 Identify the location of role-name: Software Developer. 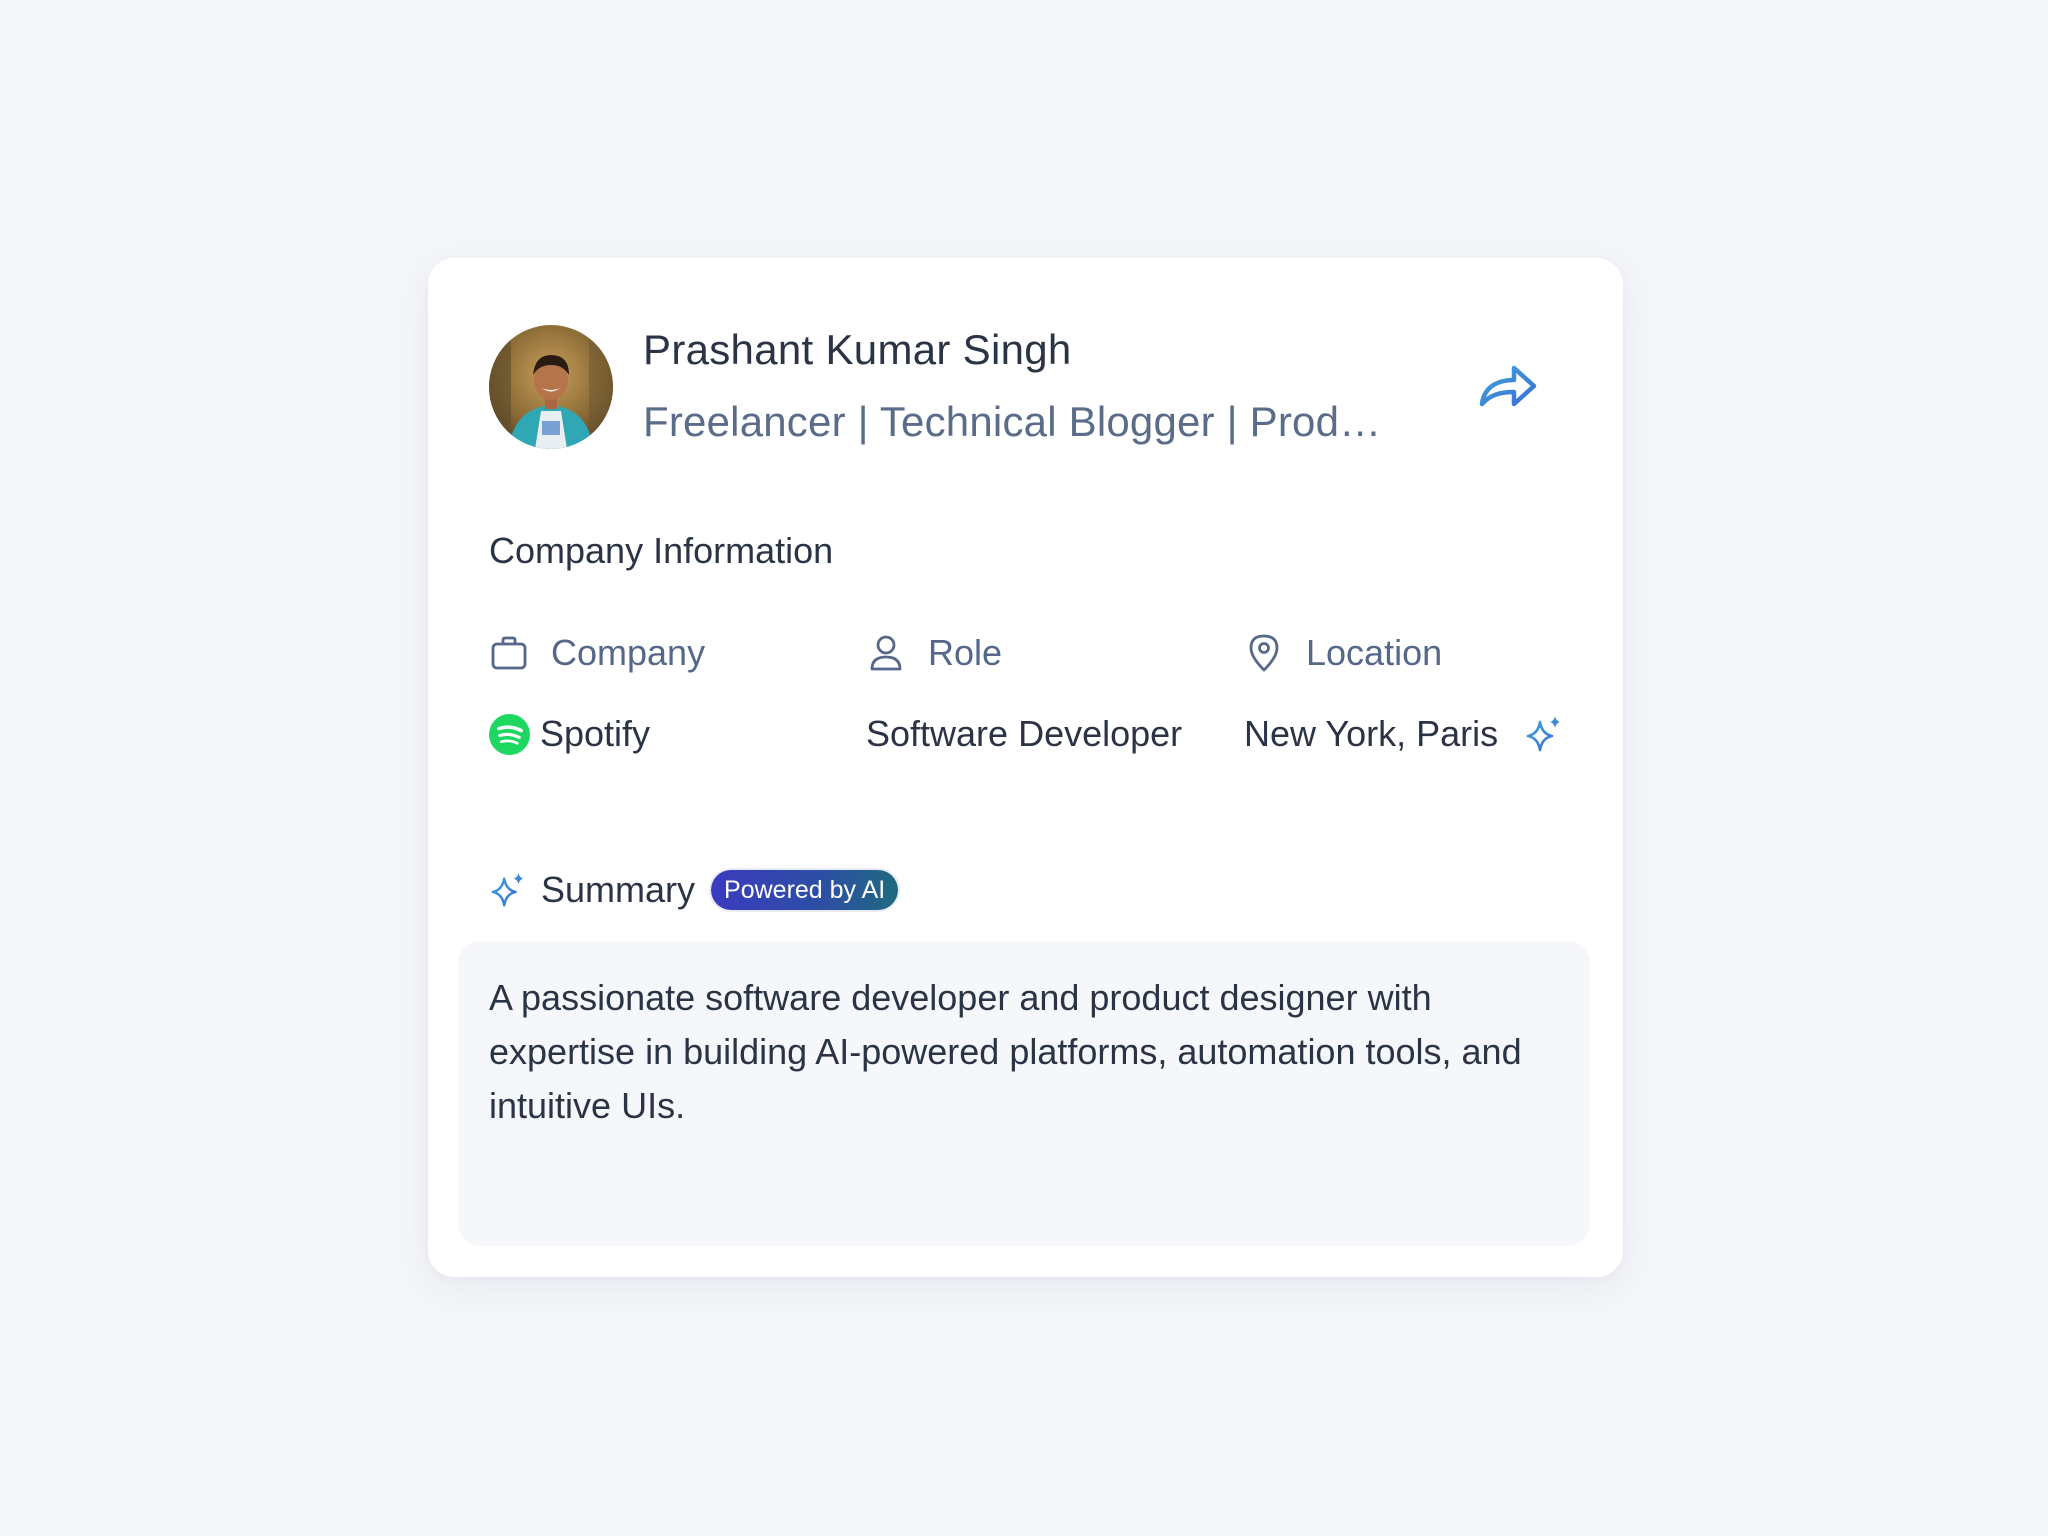
(1024, 733).